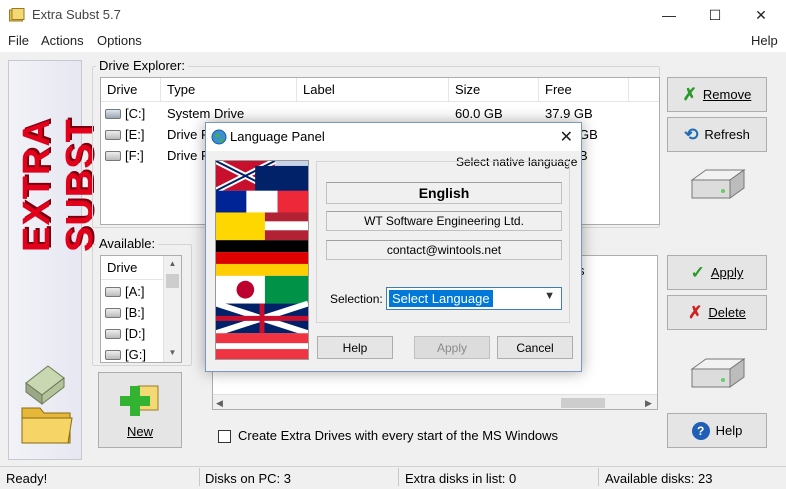 The width and height of the screenshot is (786, 489). Describe the element at coordinates (717, 272) in the screenshot. I see `apply-button: ✓ Apply` at that location.